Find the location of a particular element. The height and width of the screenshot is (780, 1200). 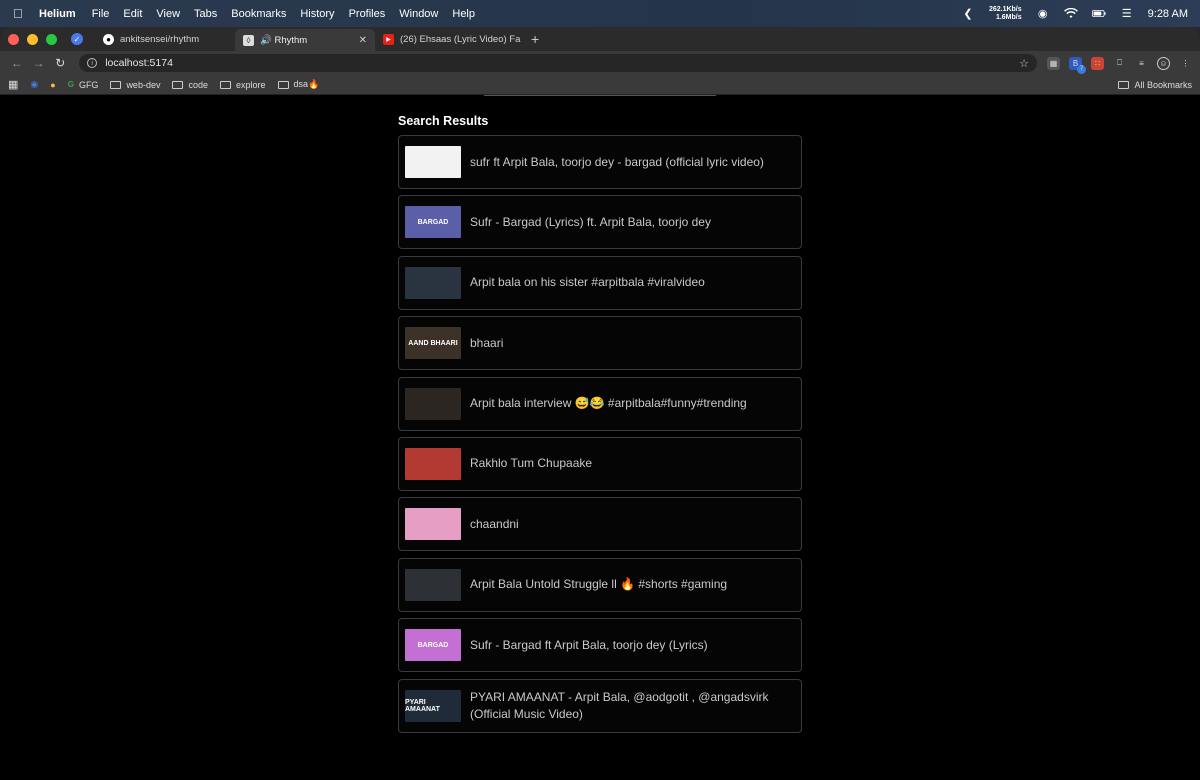

all-bookmarks-label: All Bookmarks is located at coordinates (1163, 84).